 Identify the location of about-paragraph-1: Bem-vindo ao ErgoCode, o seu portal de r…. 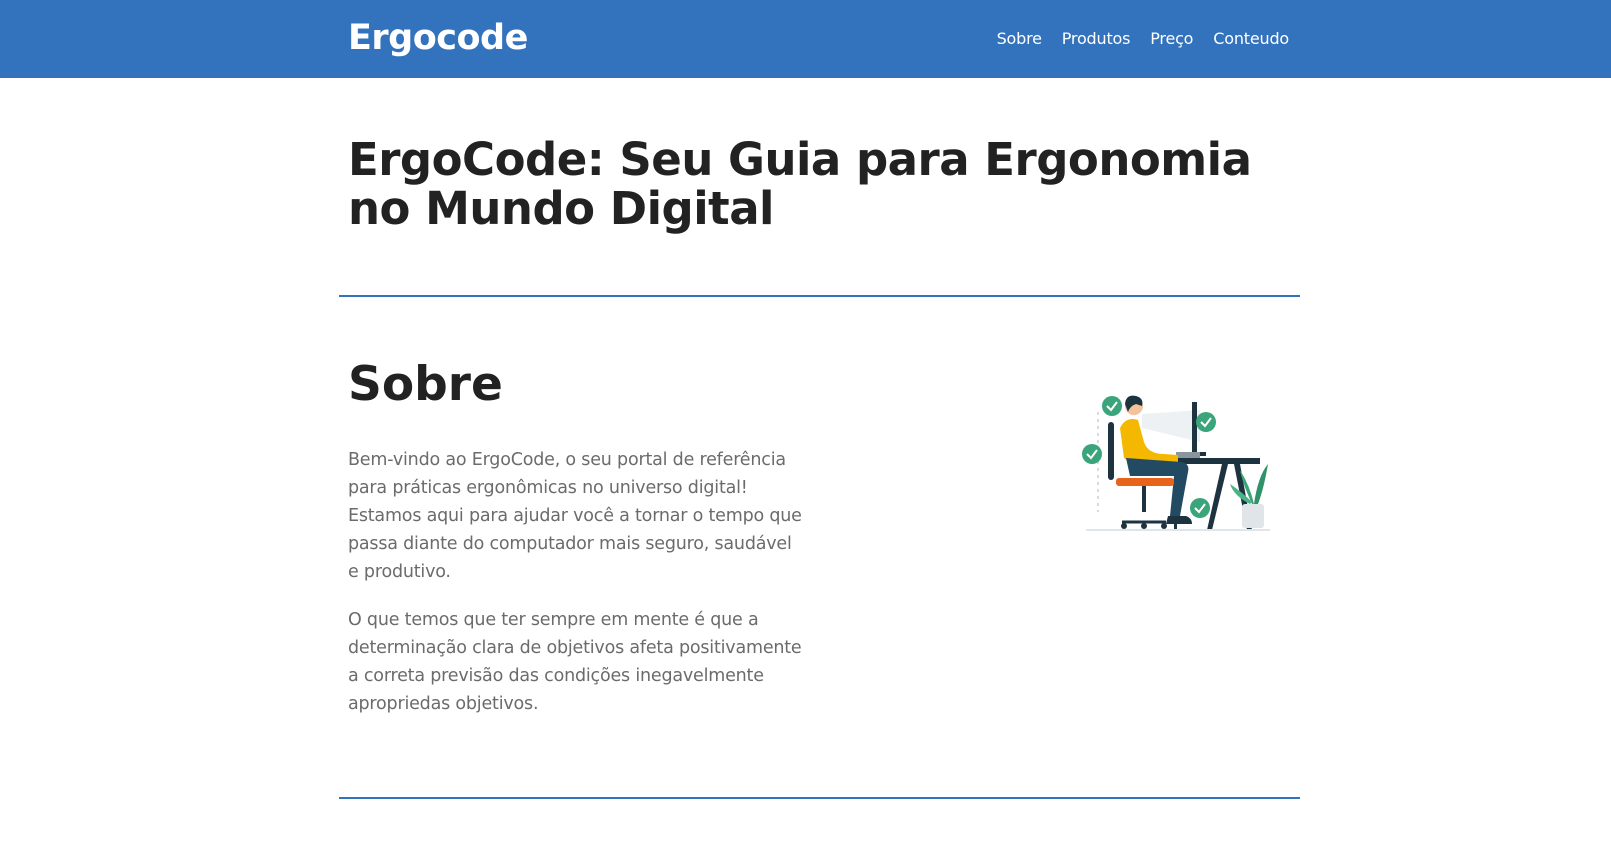
(575, 516).